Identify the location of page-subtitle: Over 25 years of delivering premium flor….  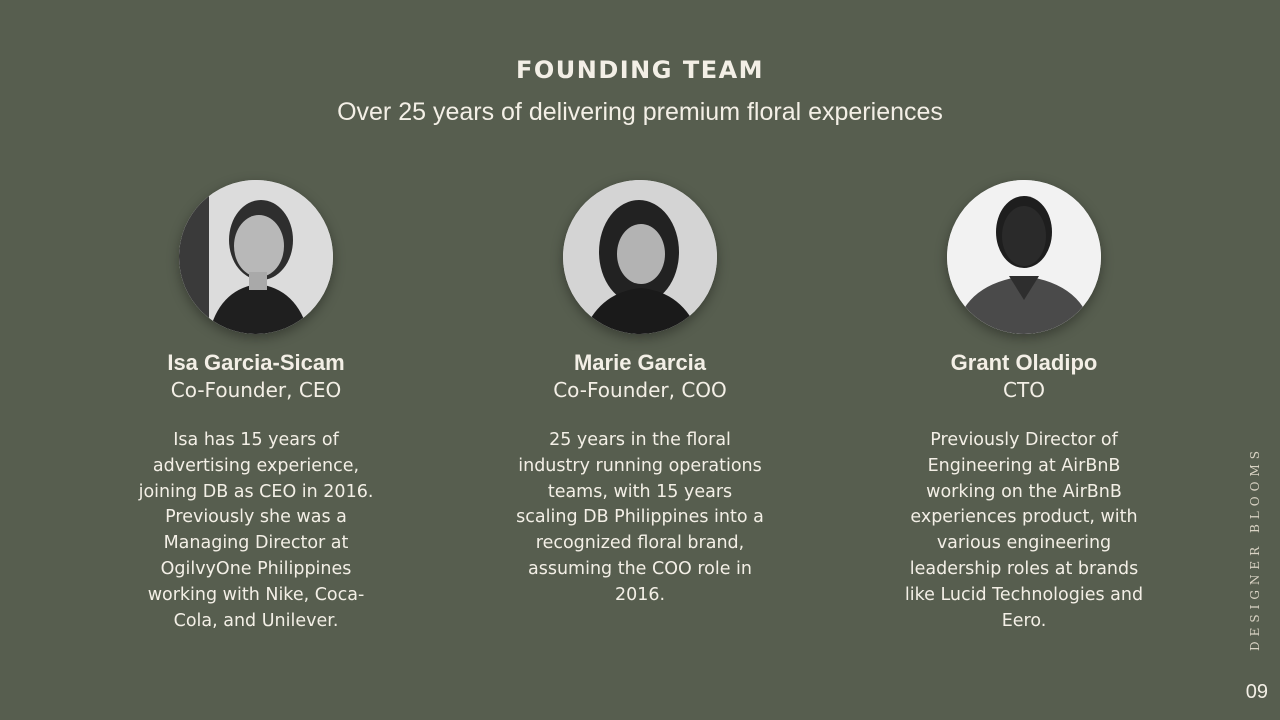
(640, 112).